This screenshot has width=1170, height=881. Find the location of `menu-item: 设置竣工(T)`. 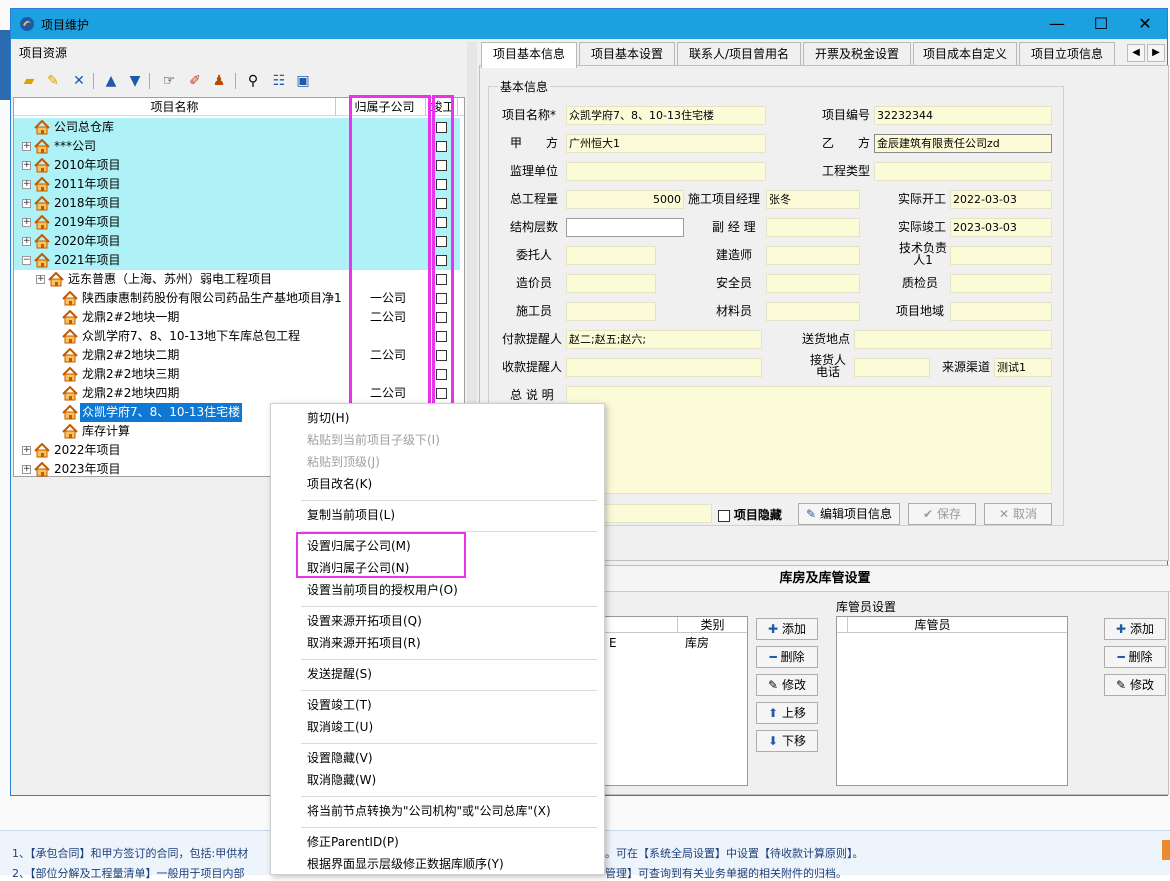

menu-item: 设置竣工(T) is located at coordinates (339, 705).